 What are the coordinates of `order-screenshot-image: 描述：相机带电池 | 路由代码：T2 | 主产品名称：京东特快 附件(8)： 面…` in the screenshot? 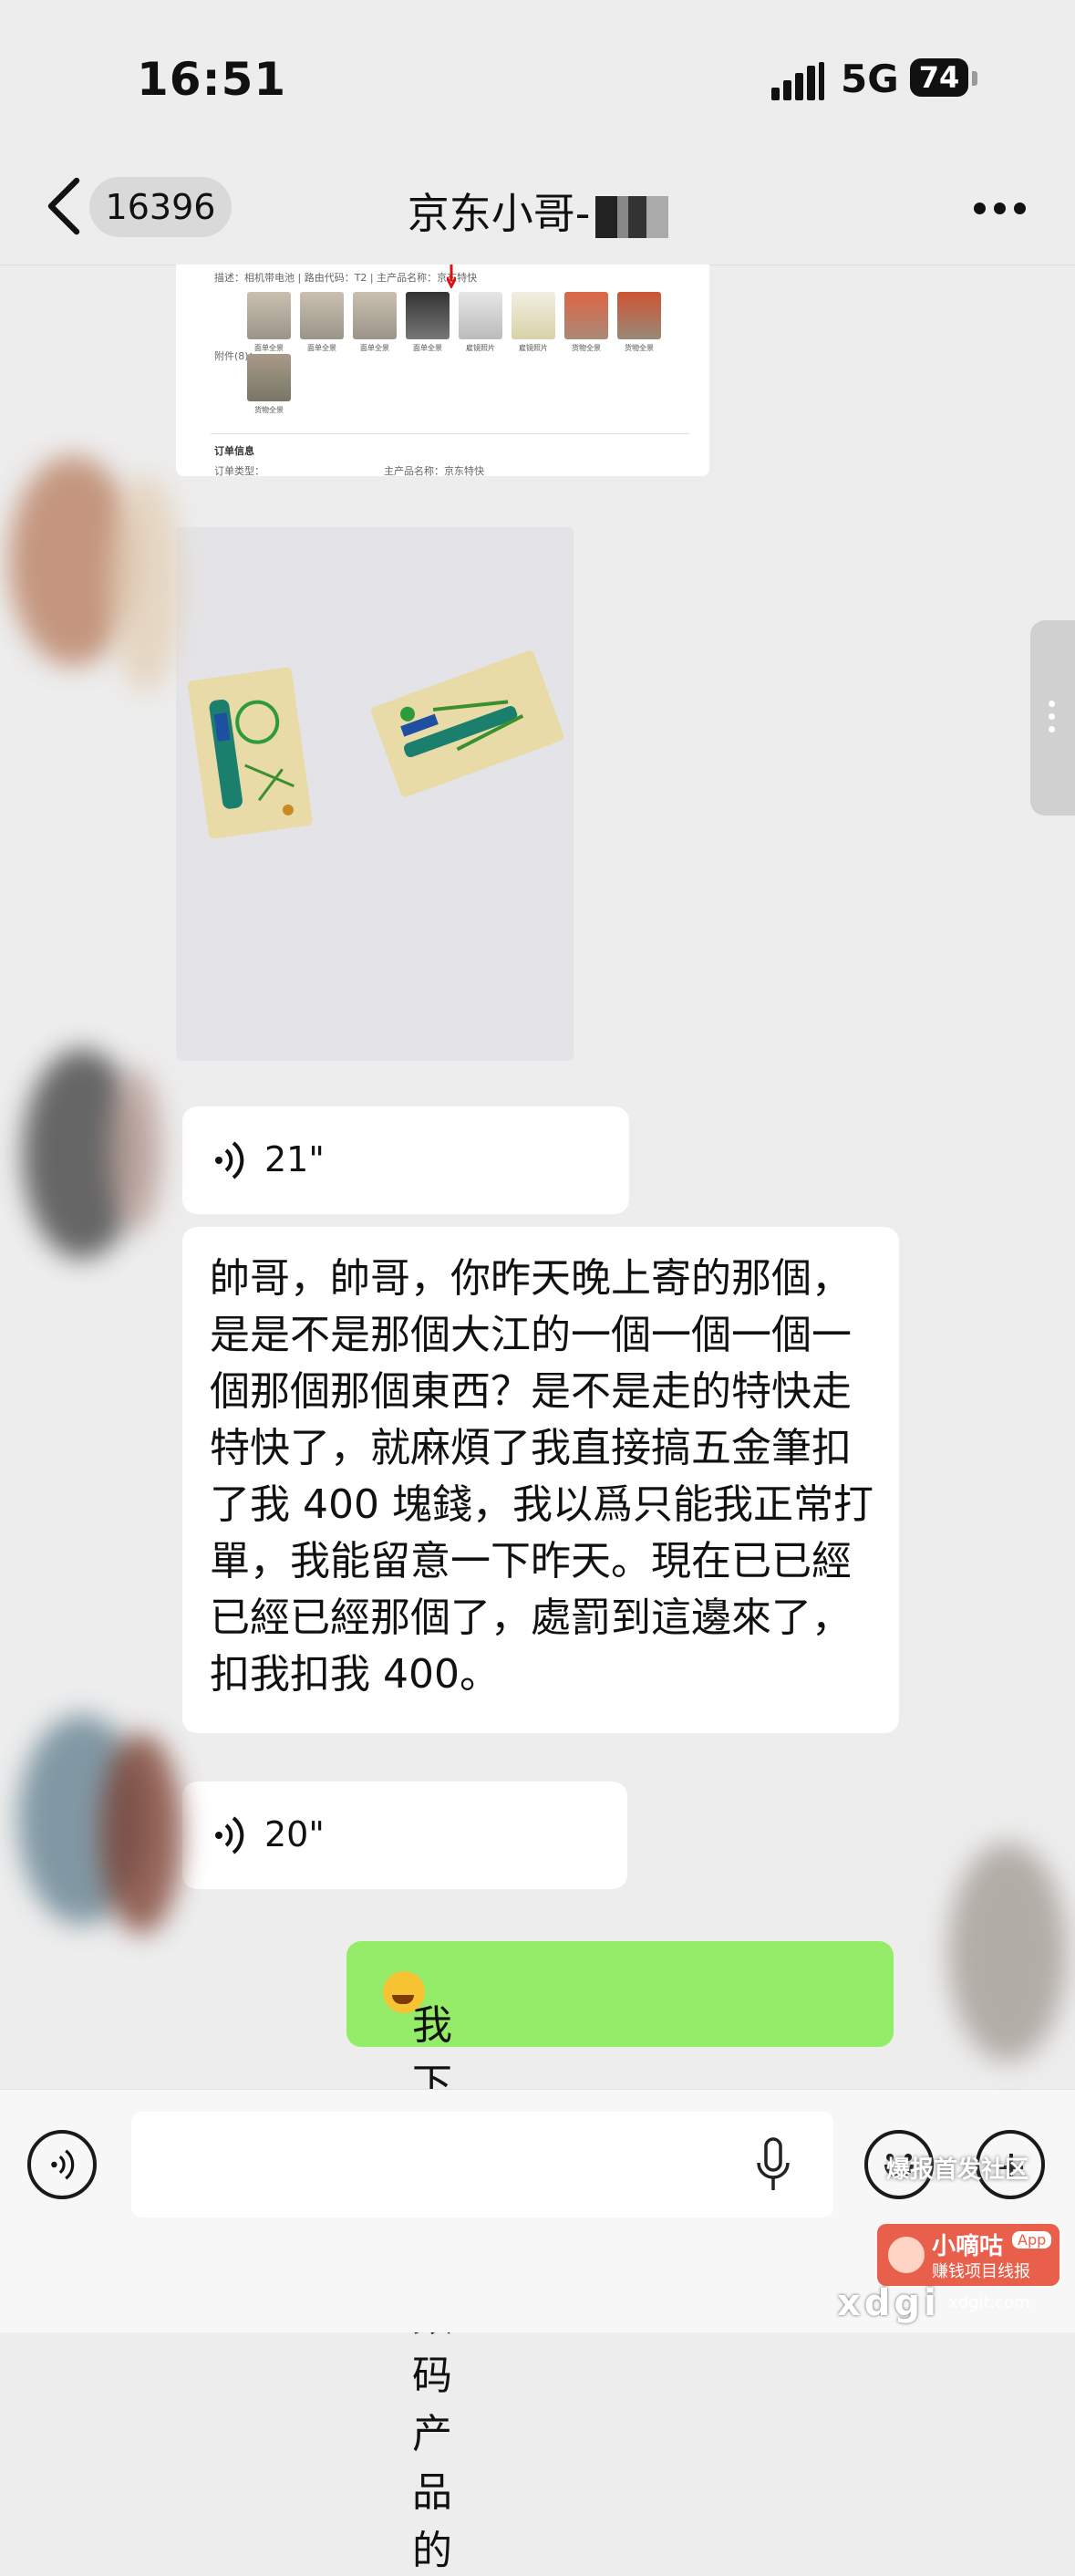 It's located at (442, 370).